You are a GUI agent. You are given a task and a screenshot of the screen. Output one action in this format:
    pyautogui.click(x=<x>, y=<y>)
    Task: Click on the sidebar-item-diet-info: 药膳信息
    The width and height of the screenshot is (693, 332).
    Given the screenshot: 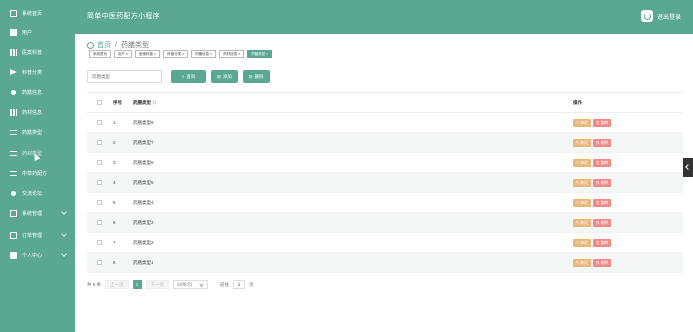 What is the action you would take?
    pyautogui.click(x=37, y=92)
    